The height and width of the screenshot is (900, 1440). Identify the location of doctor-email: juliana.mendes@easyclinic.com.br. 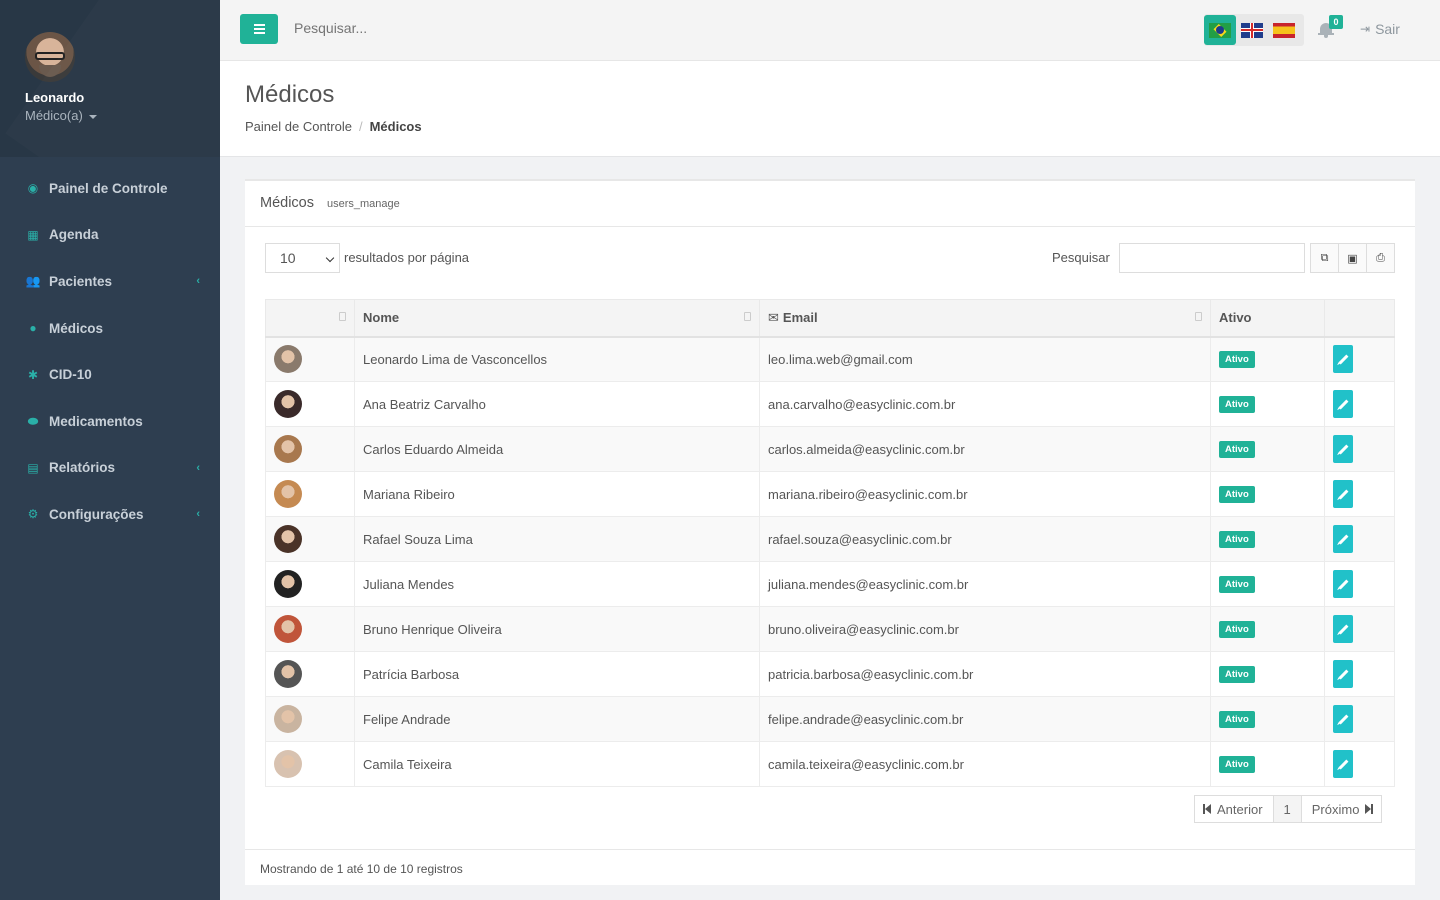
(985, 584).